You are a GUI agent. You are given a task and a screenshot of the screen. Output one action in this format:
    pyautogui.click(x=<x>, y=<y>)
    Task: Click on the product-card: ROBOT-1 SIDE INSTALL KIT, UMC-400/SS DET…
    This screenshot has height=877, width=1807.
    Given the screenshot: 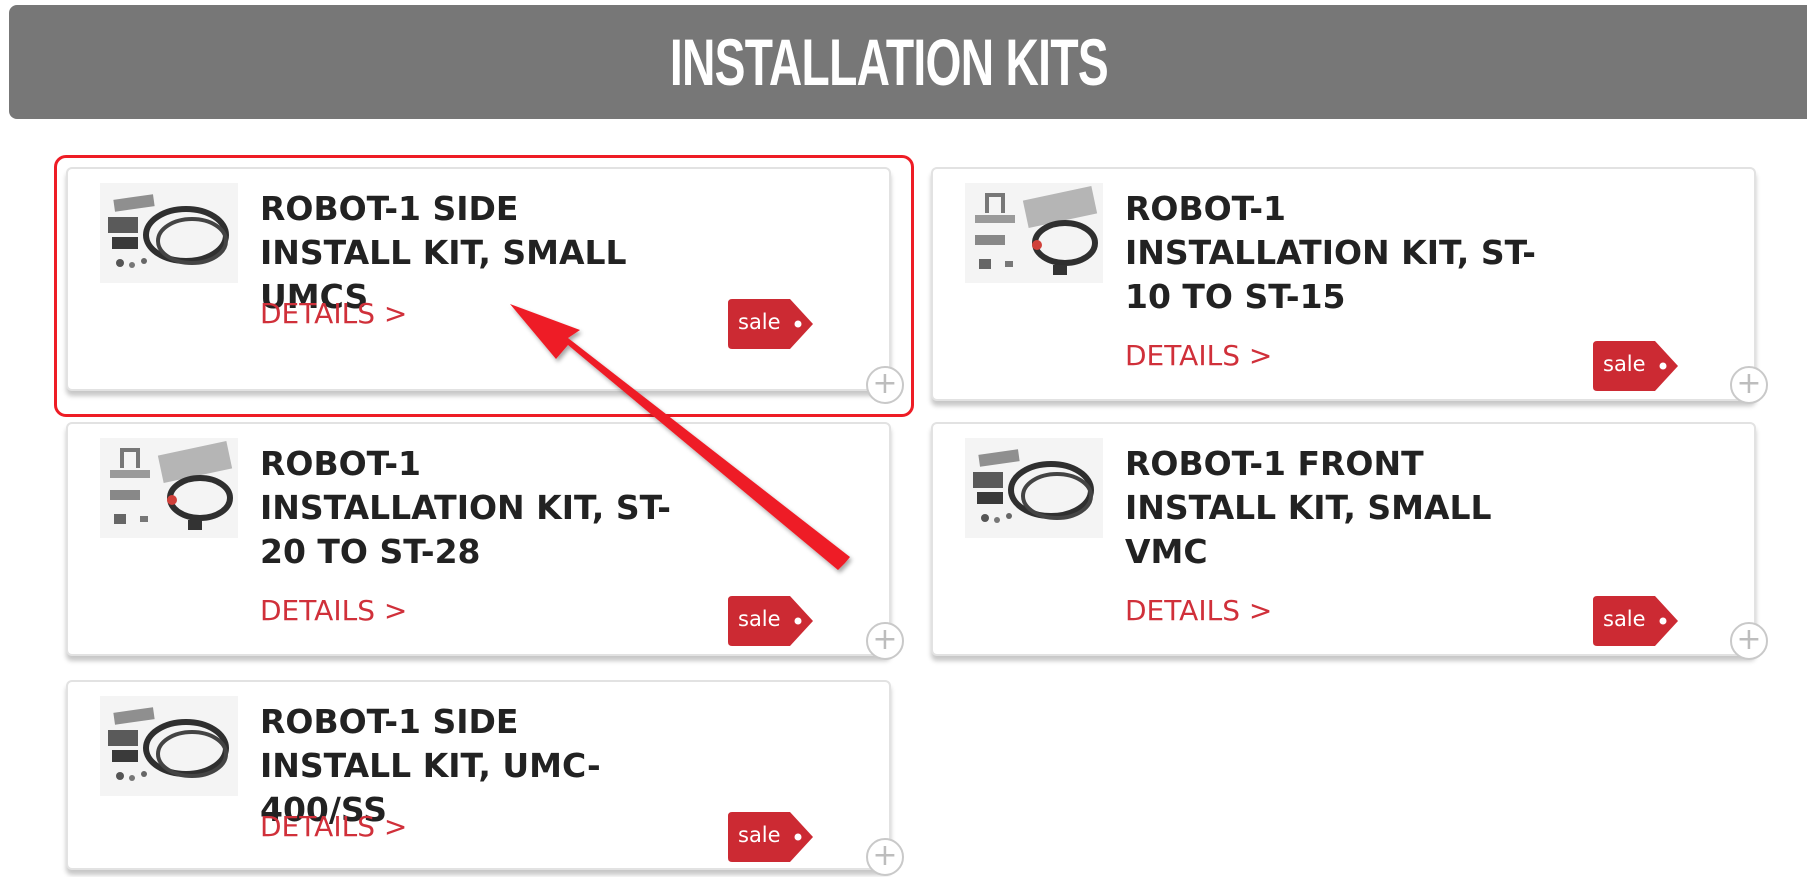 What is the action you would take?
    pyautogui.click(x=478, y=775)
    